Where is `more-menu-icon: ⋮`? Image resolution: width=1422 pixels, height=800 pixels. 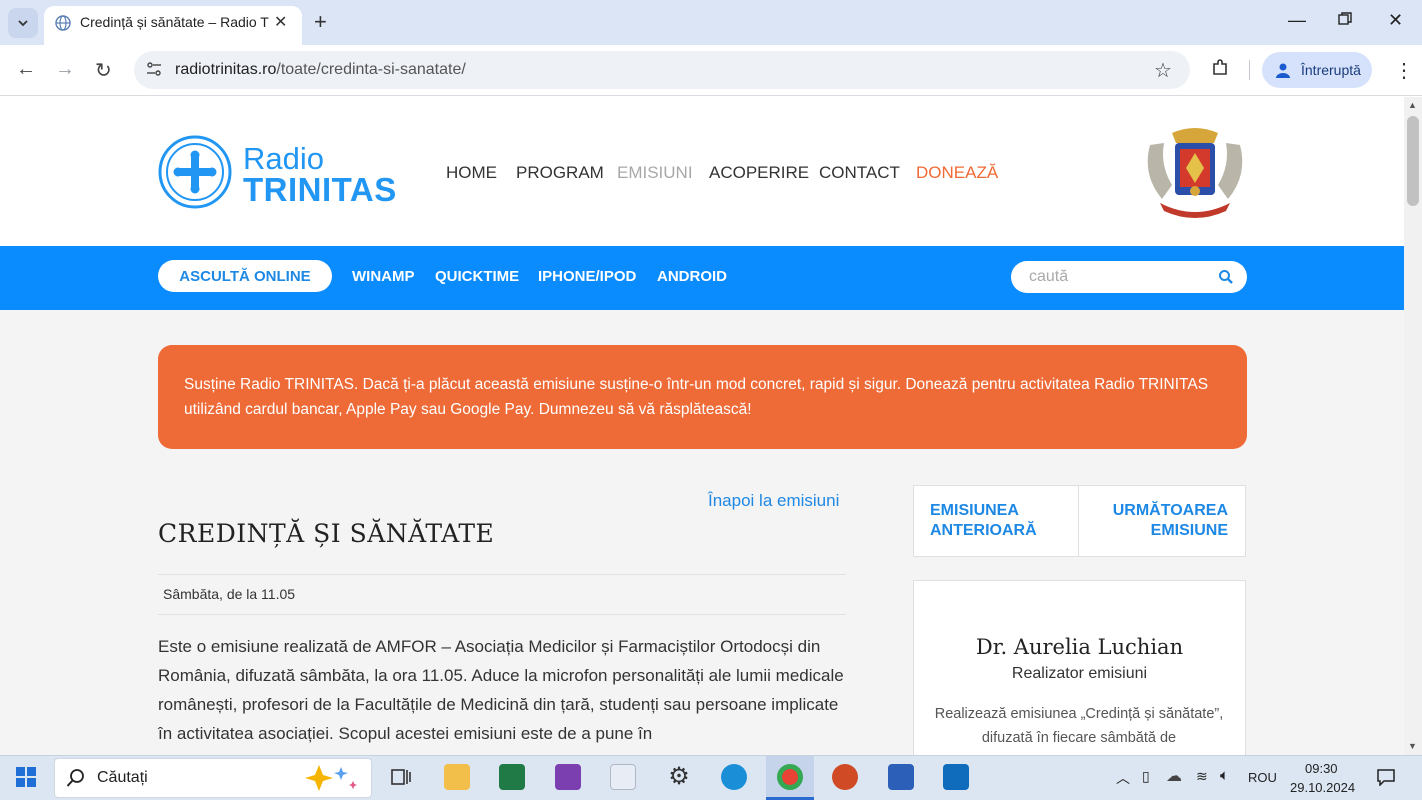 more-menu-icon: ⋮ is located at coordinates (1404, 70).